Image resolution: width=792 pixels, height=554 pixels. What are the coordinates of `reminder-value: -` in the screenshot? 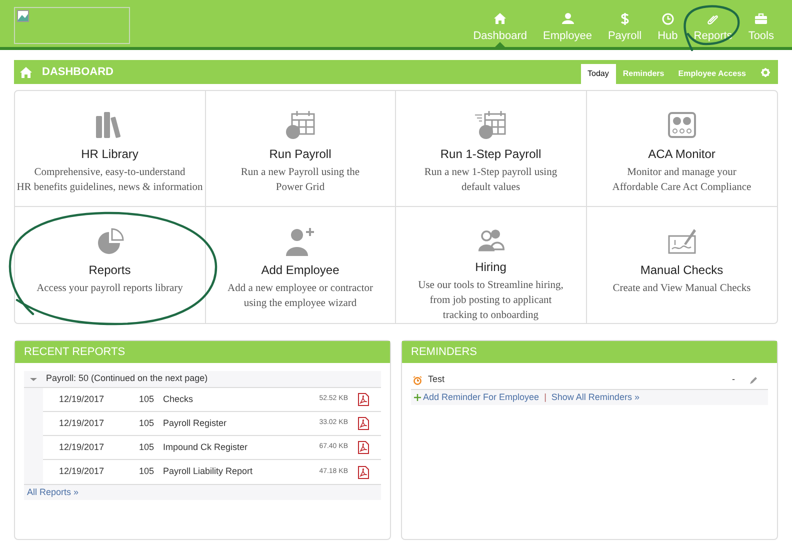 It's located at (733, 379).